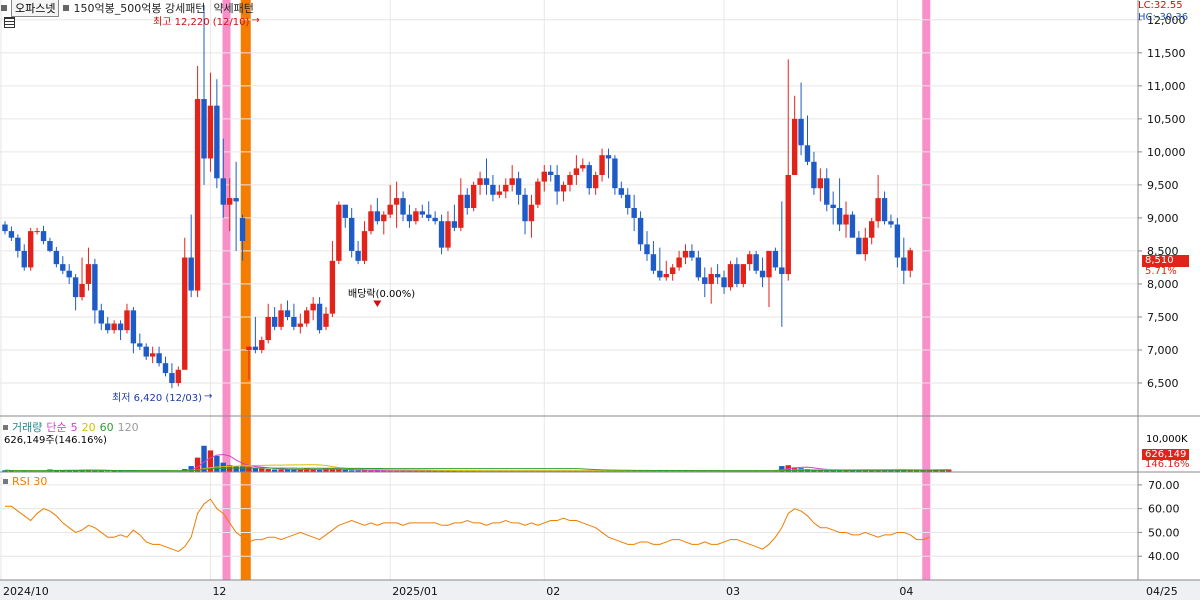 This screenshot has height=600, width=1200. I want to click on rsi-title: RSI 30, so click(29, 481).